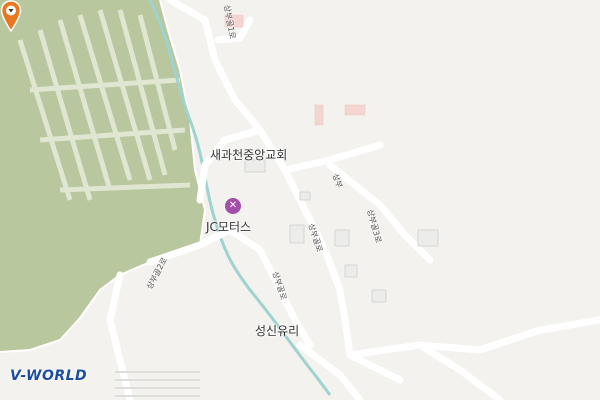  I want to click on poi-label-motors: JC모터스, so click(228, 226).